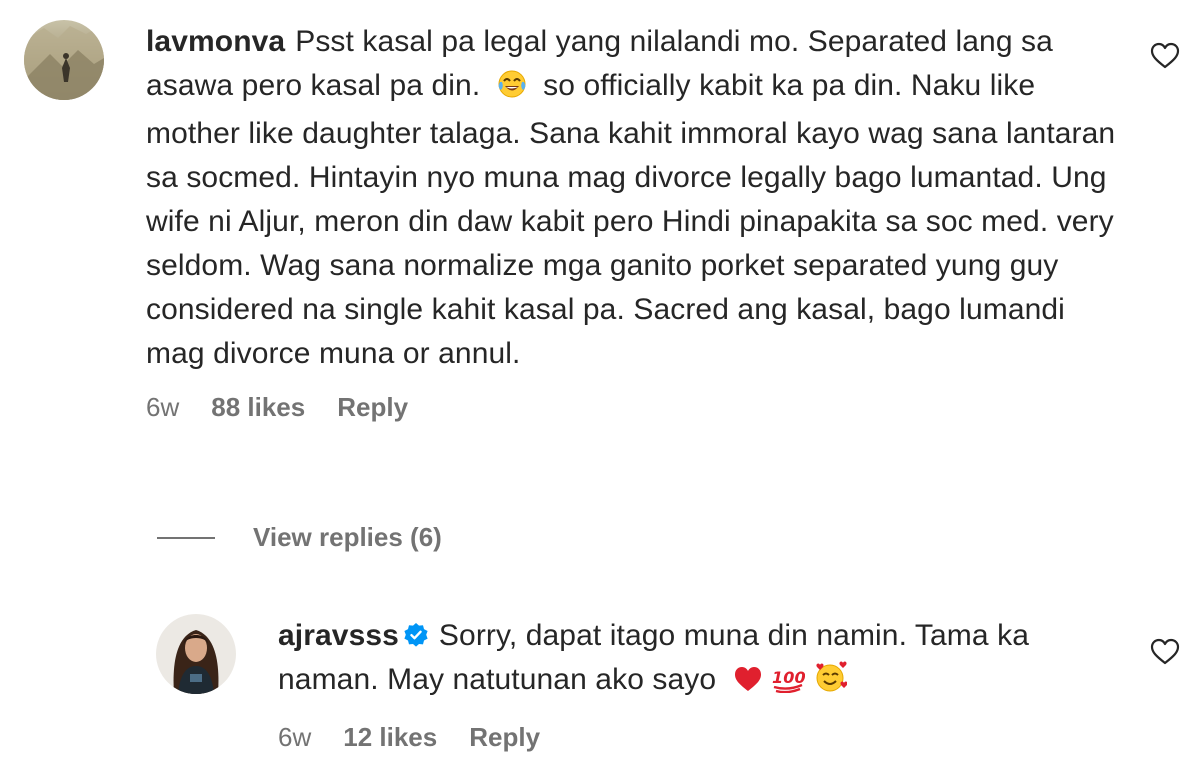  I want to click on smiling-face-with-hearts-icon, so click(830, 683).